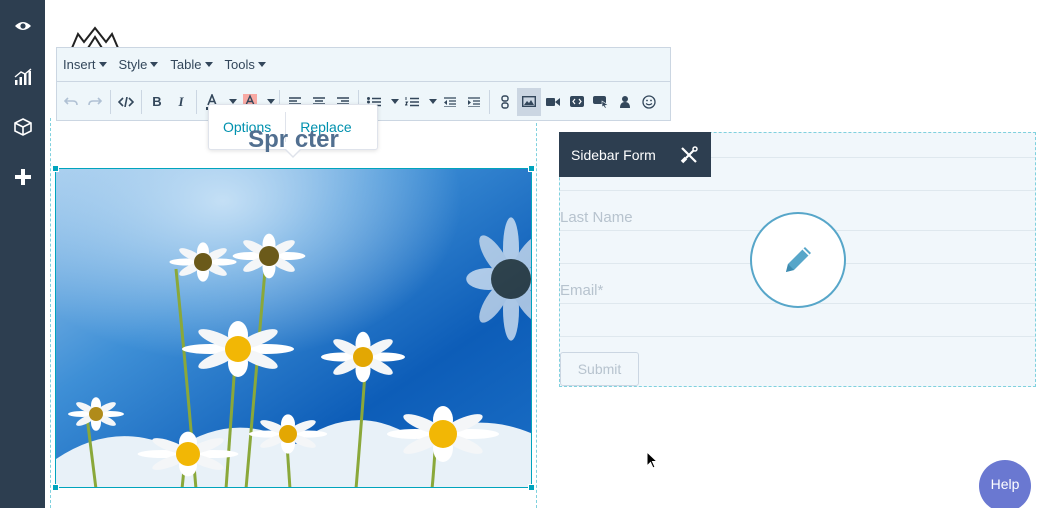 This screenshot has height=508, width=1041. I want to click on numbered-list-icon, so click(412, 101).